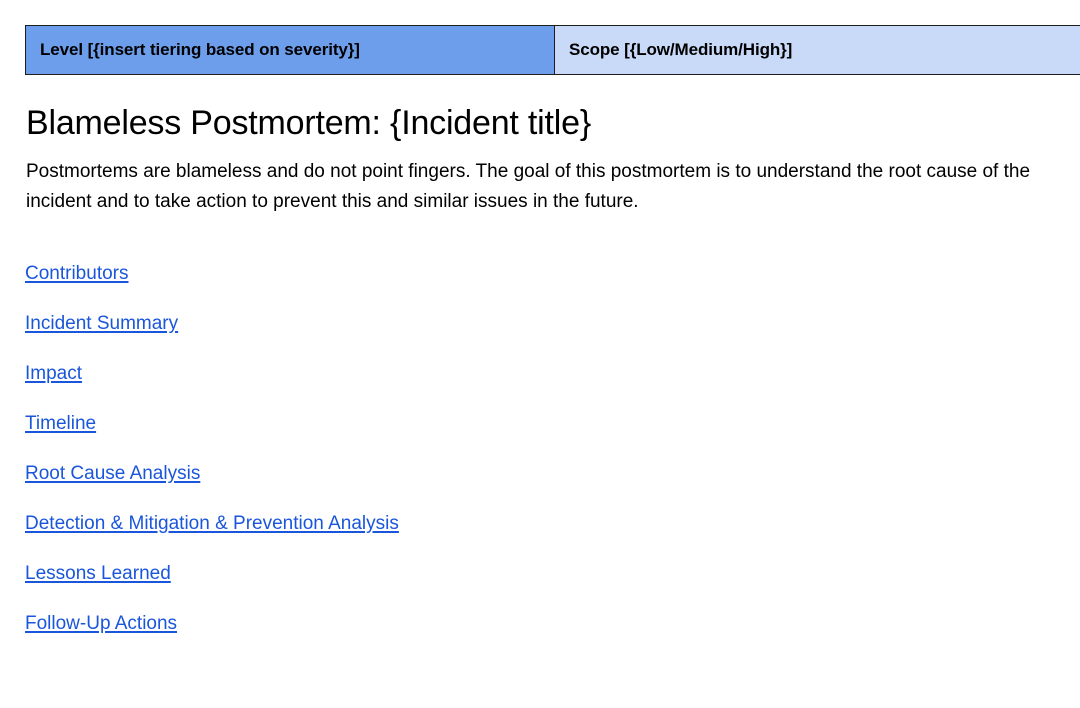 The height and width of the screenshot is (708, 1080). Describe the element at coordinates (101, 323) in the screenshot. I see `toc-link-incident-summary: Incident Summary` at that location.